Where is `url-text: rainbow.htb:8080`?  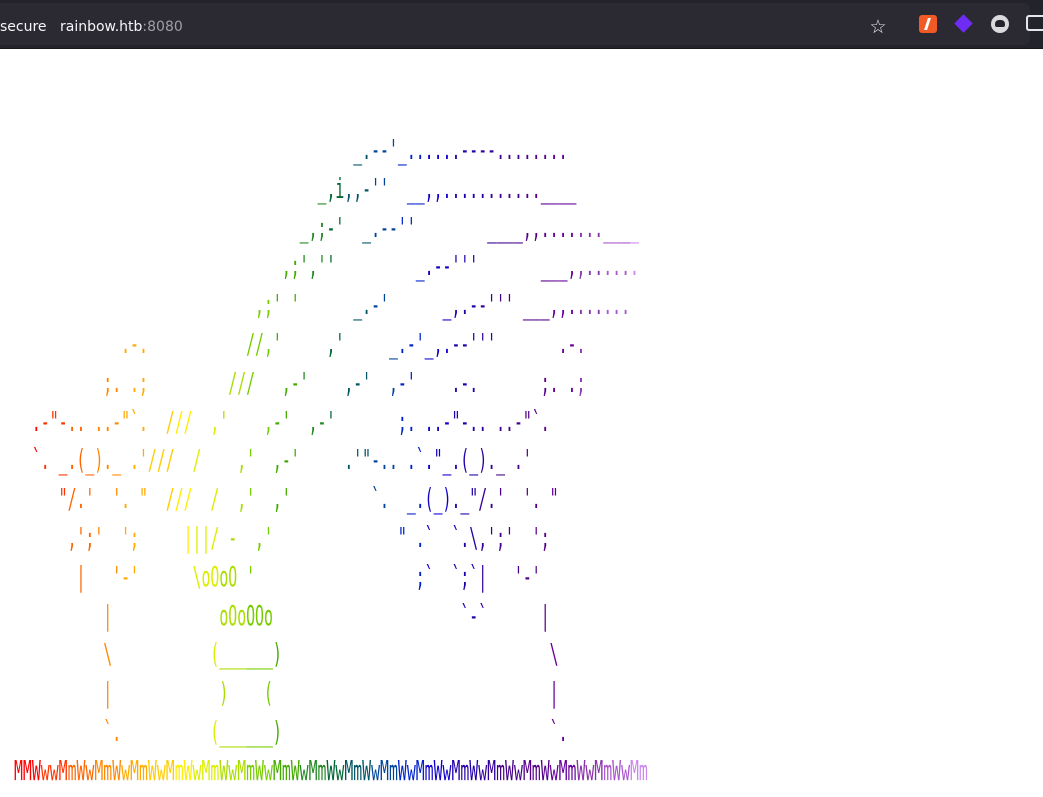
url-text: rainbow.htb:8080 is located at coordinates (121, 27).